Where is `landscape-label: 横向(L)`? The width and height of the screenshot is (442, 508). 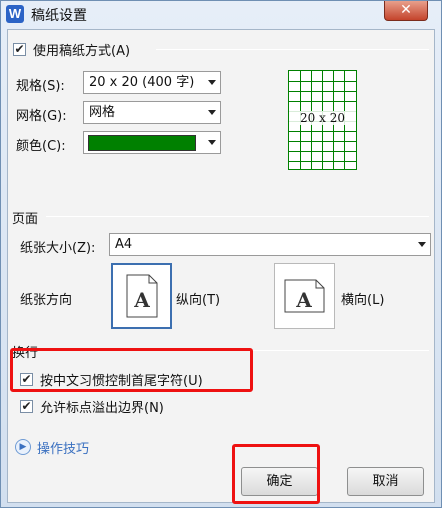
landscape-label: 横向(L) is located at coordinates (362, 298).